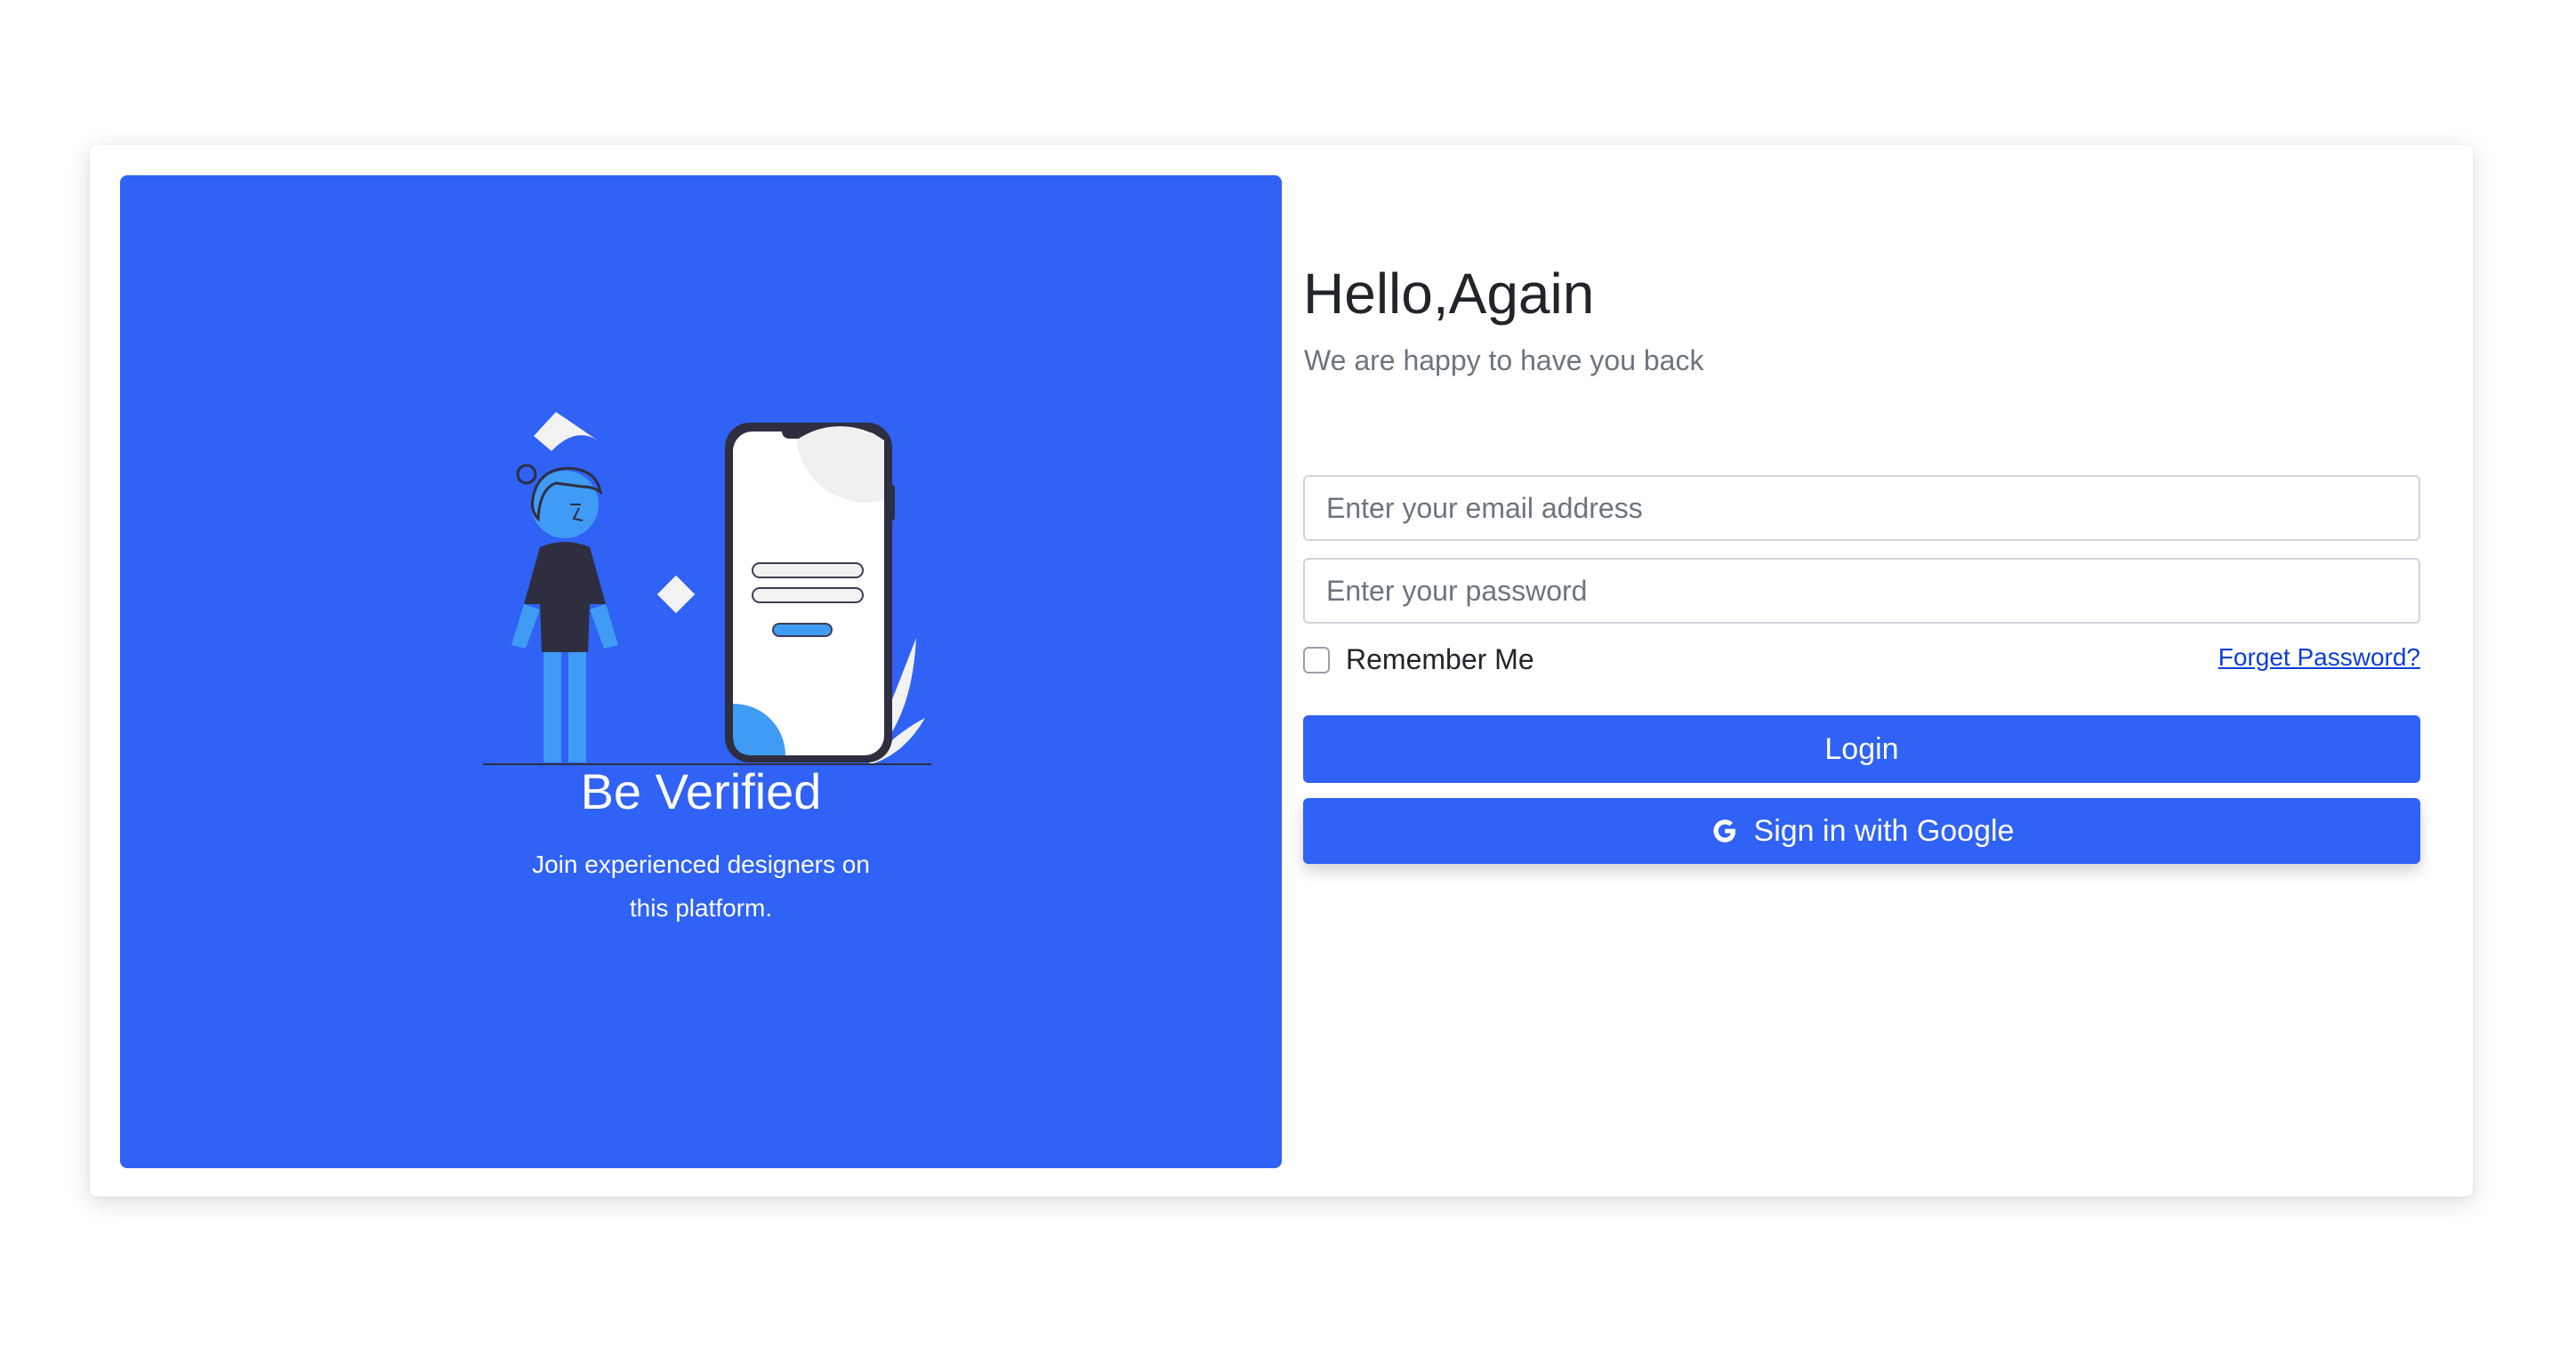 The width and height of the screenshot is (2576, 1347). What do you see at coordinates (1884, 830) in the screenshot?
I see `google-signin-label: Sign in with Google` at bounding box center [1884, 830].